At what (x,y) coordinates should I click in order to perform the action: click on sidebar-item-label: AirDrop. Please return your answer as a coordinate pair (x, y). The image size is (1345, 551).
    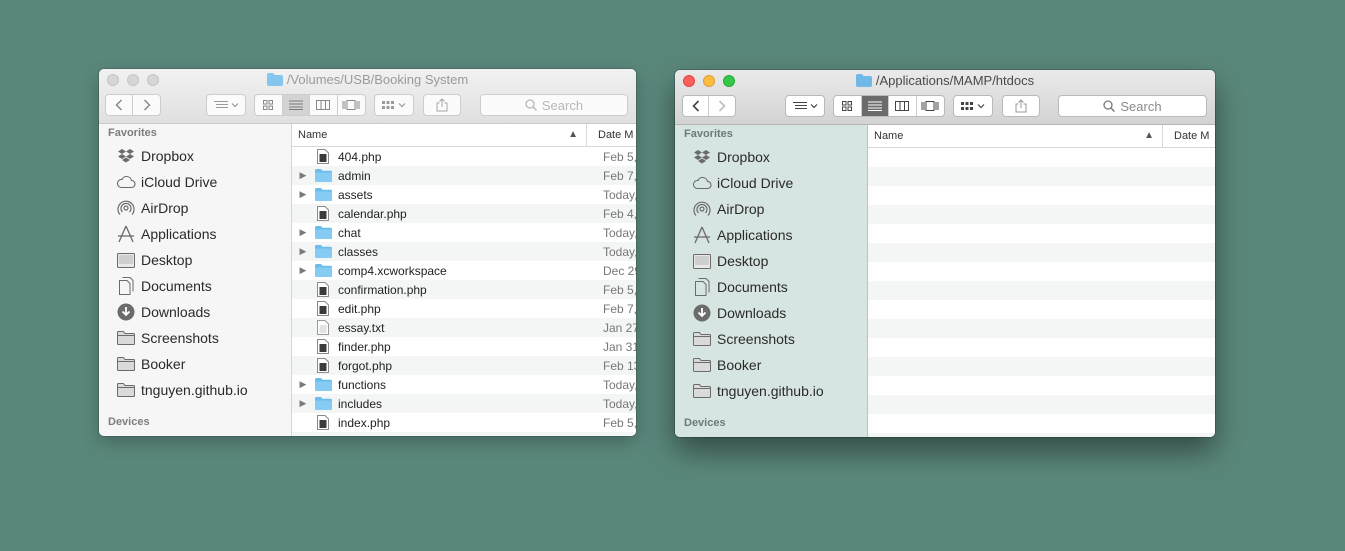
    Looking at the image, I should click on (165, 208).